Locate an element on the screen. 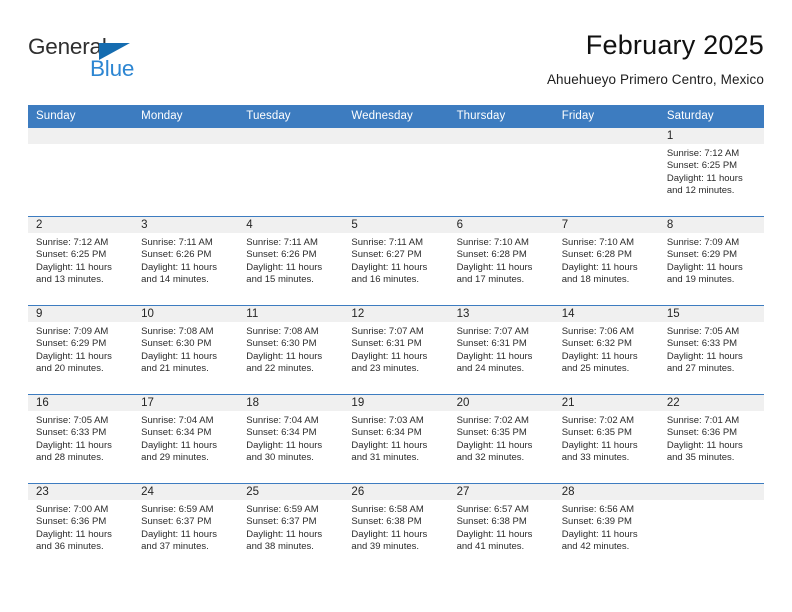 The width and height of the screenshot is (792, 612). day-number: 6 is located at coordinates (501, 225).